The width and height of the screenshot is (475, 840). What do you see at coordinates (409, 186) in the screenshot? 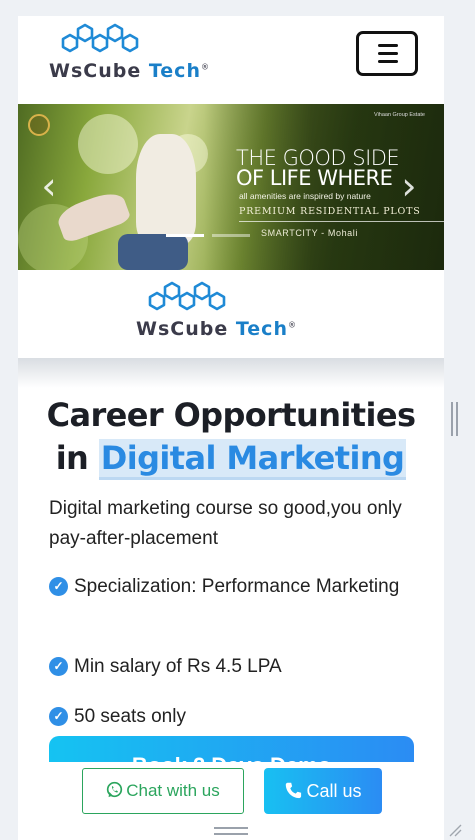
I see `chevron-right-icon: ›` at bounding box center [409, 186].